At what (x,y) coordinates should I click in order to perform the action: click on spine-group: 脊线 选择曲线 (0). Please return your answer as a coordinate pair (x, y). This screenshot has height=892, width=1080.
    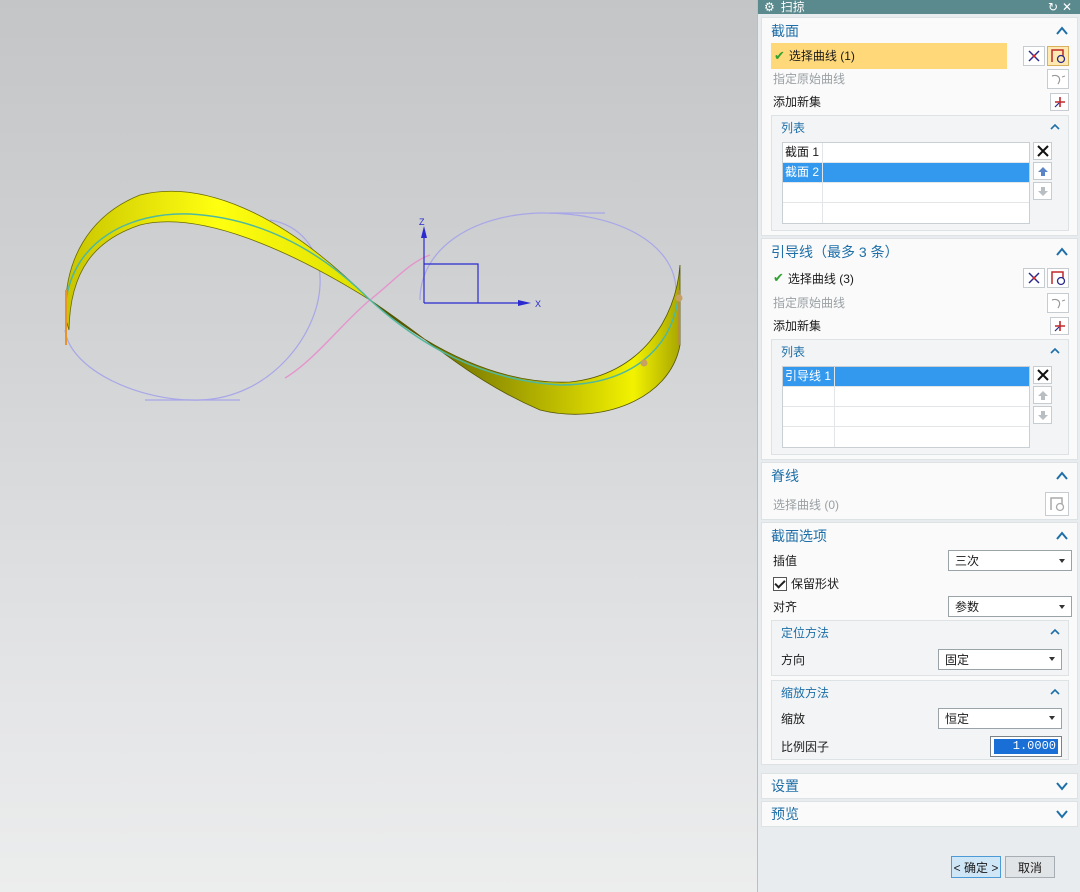
    Looking at the image, I should click on (919, 491).